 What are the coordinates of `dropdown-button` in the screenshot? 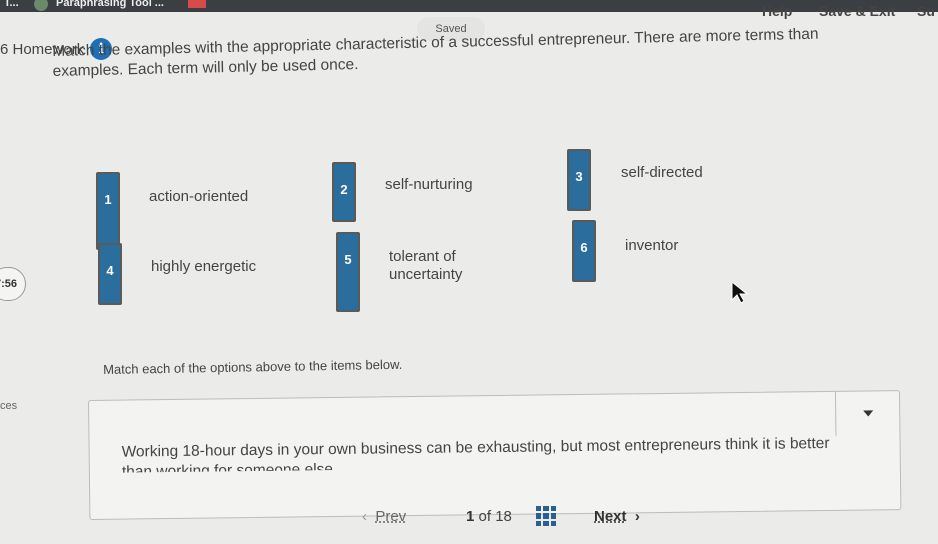 It's located at (867, 413).